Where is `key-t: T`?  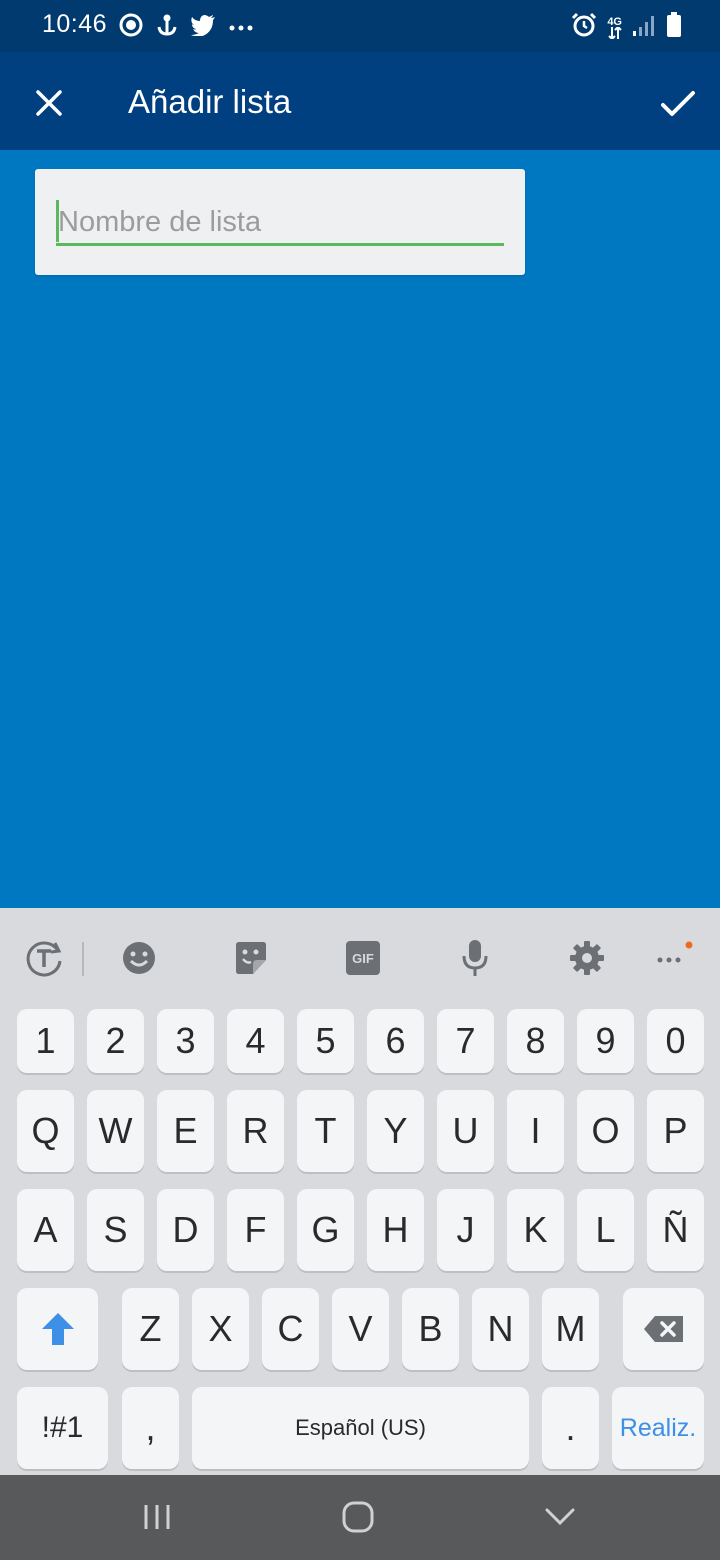
key-t: T is located at coordinates (325, 1131).